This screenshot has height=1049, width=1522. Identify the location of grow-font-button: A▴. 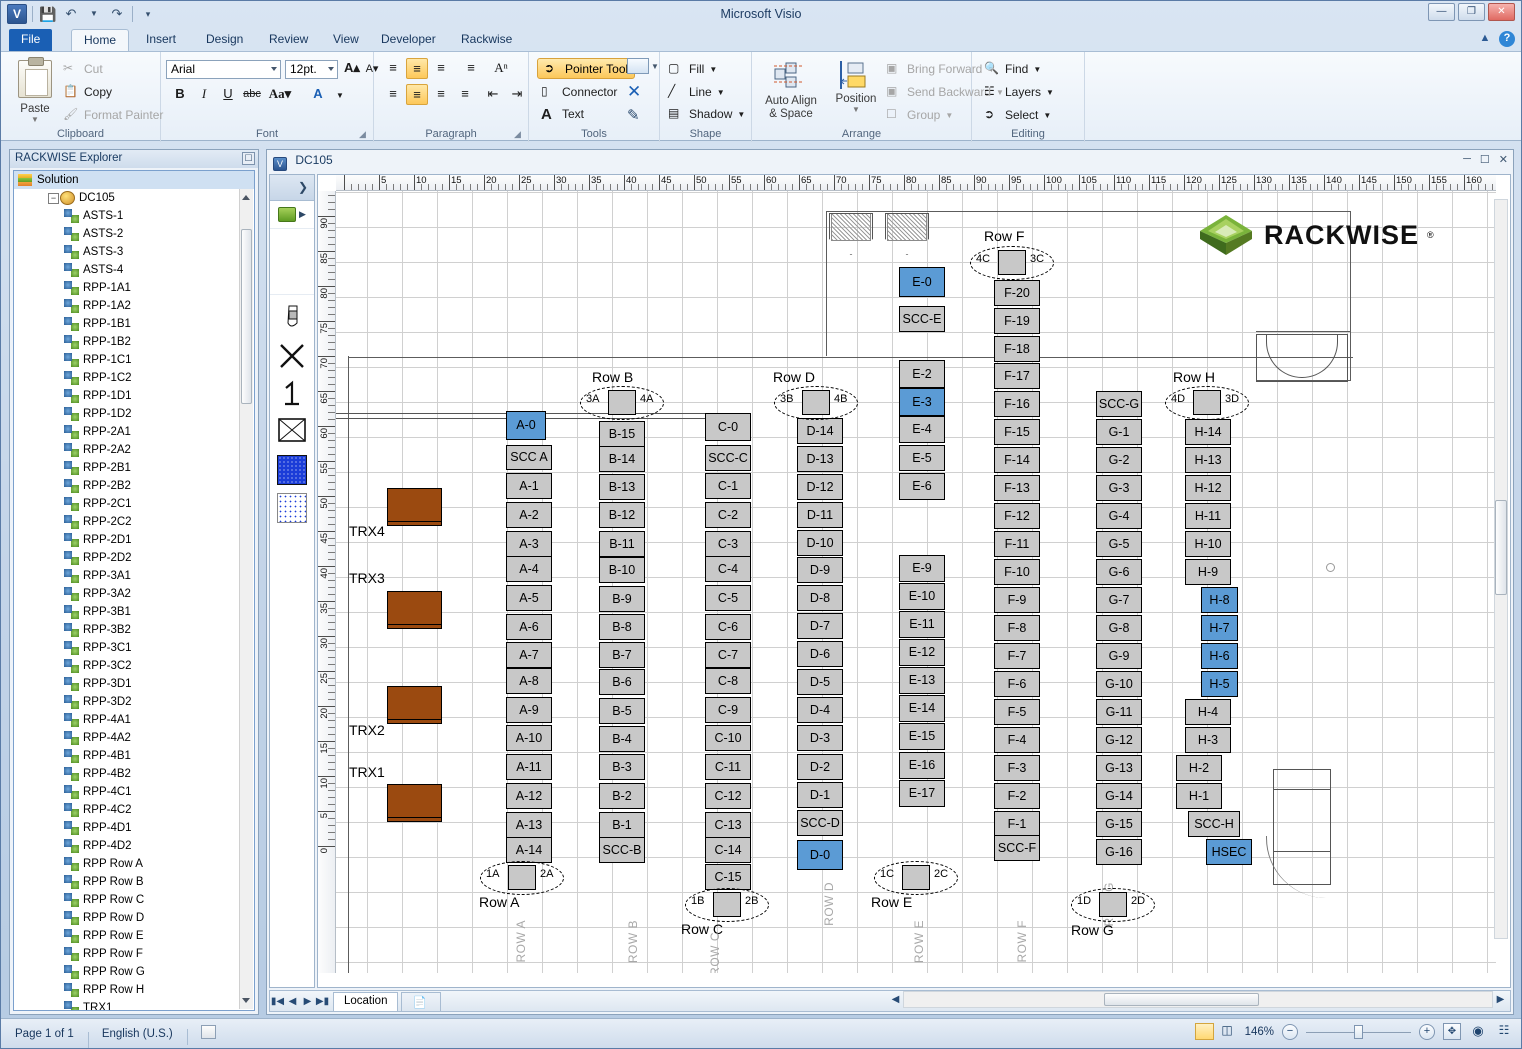
(352, 68).